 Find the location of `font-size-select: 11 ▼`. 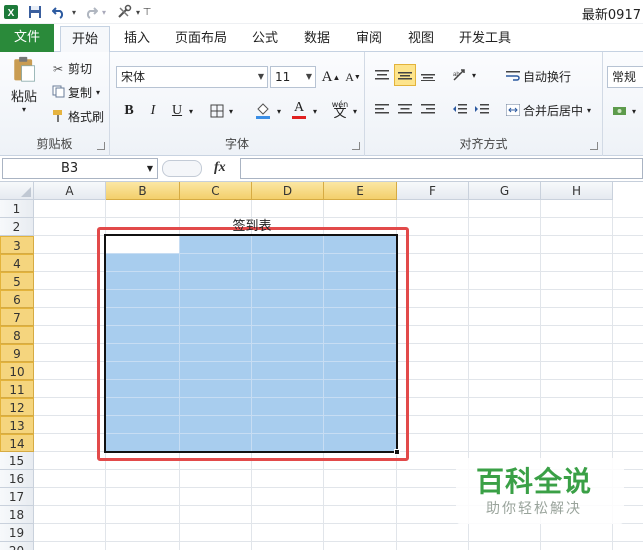

font-size-select: 11 ▼ is located at coordinates (293, 77).